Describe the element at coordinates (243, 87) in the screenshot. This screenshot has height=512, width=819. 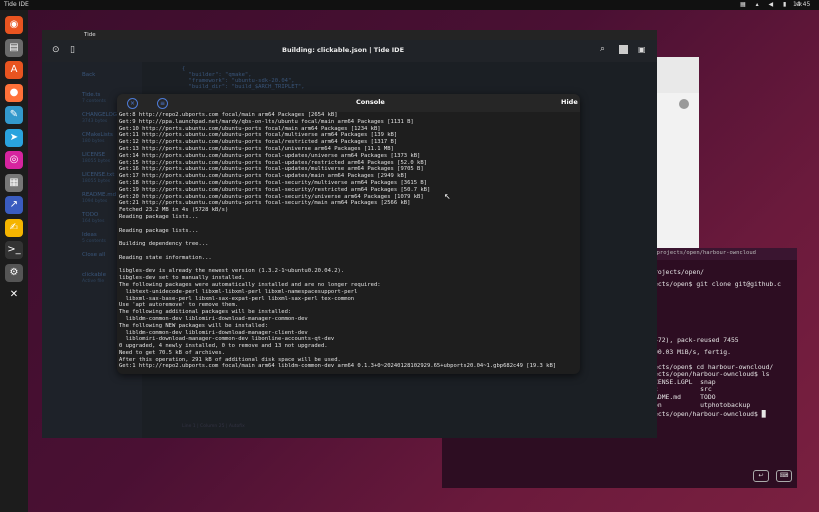
I see `code-line: "build_dir": "build_$ARCH_TRIPLET",` at that location.